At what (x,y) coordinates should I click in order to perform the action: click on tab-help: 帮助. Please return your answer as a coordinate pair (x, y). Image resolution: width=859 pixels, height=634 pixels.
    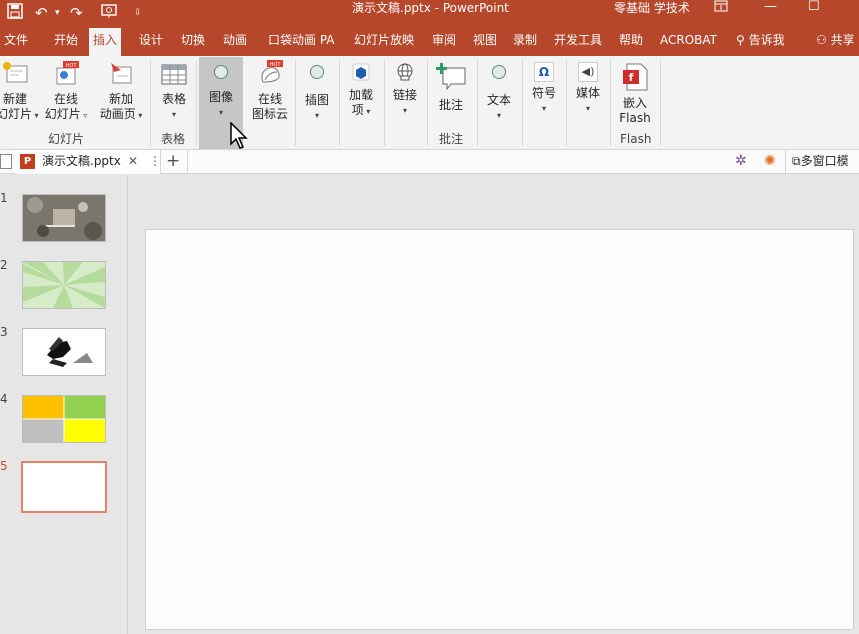
    Looking at the image, I should click on (631, 42).